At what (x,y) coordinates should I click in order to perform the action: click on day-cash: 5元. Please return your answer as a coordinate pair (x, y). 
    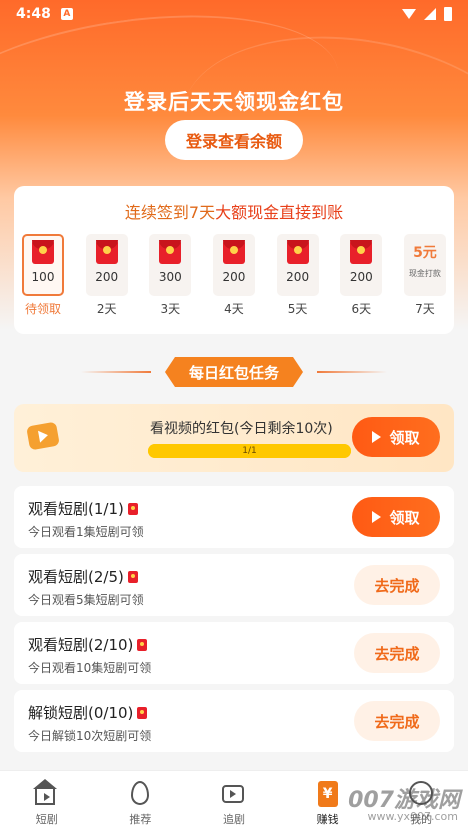
    Looking at the image, I should click on (425, 253).